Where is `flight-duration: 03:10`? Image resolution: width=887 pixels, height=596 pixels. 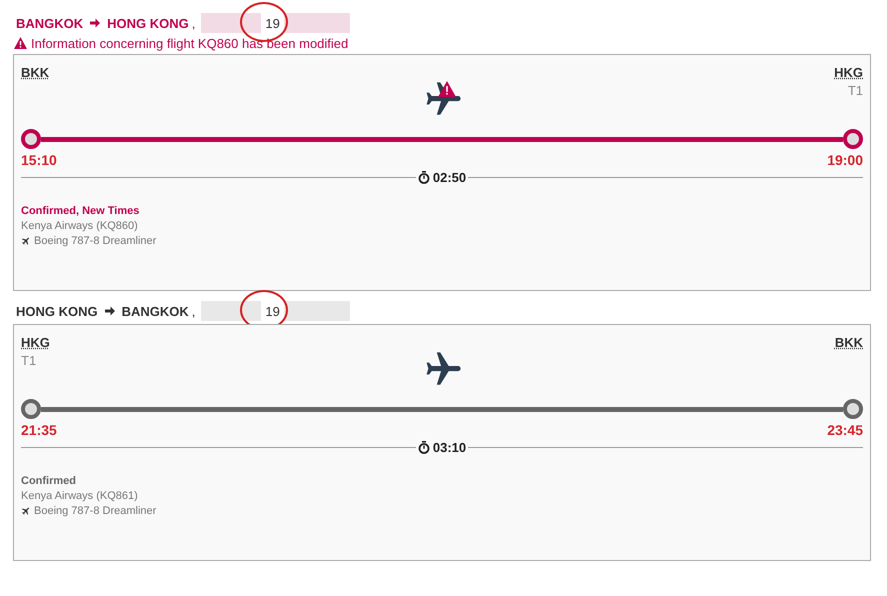 flight-duration: 03:10 is located at coordinates (449, 447).